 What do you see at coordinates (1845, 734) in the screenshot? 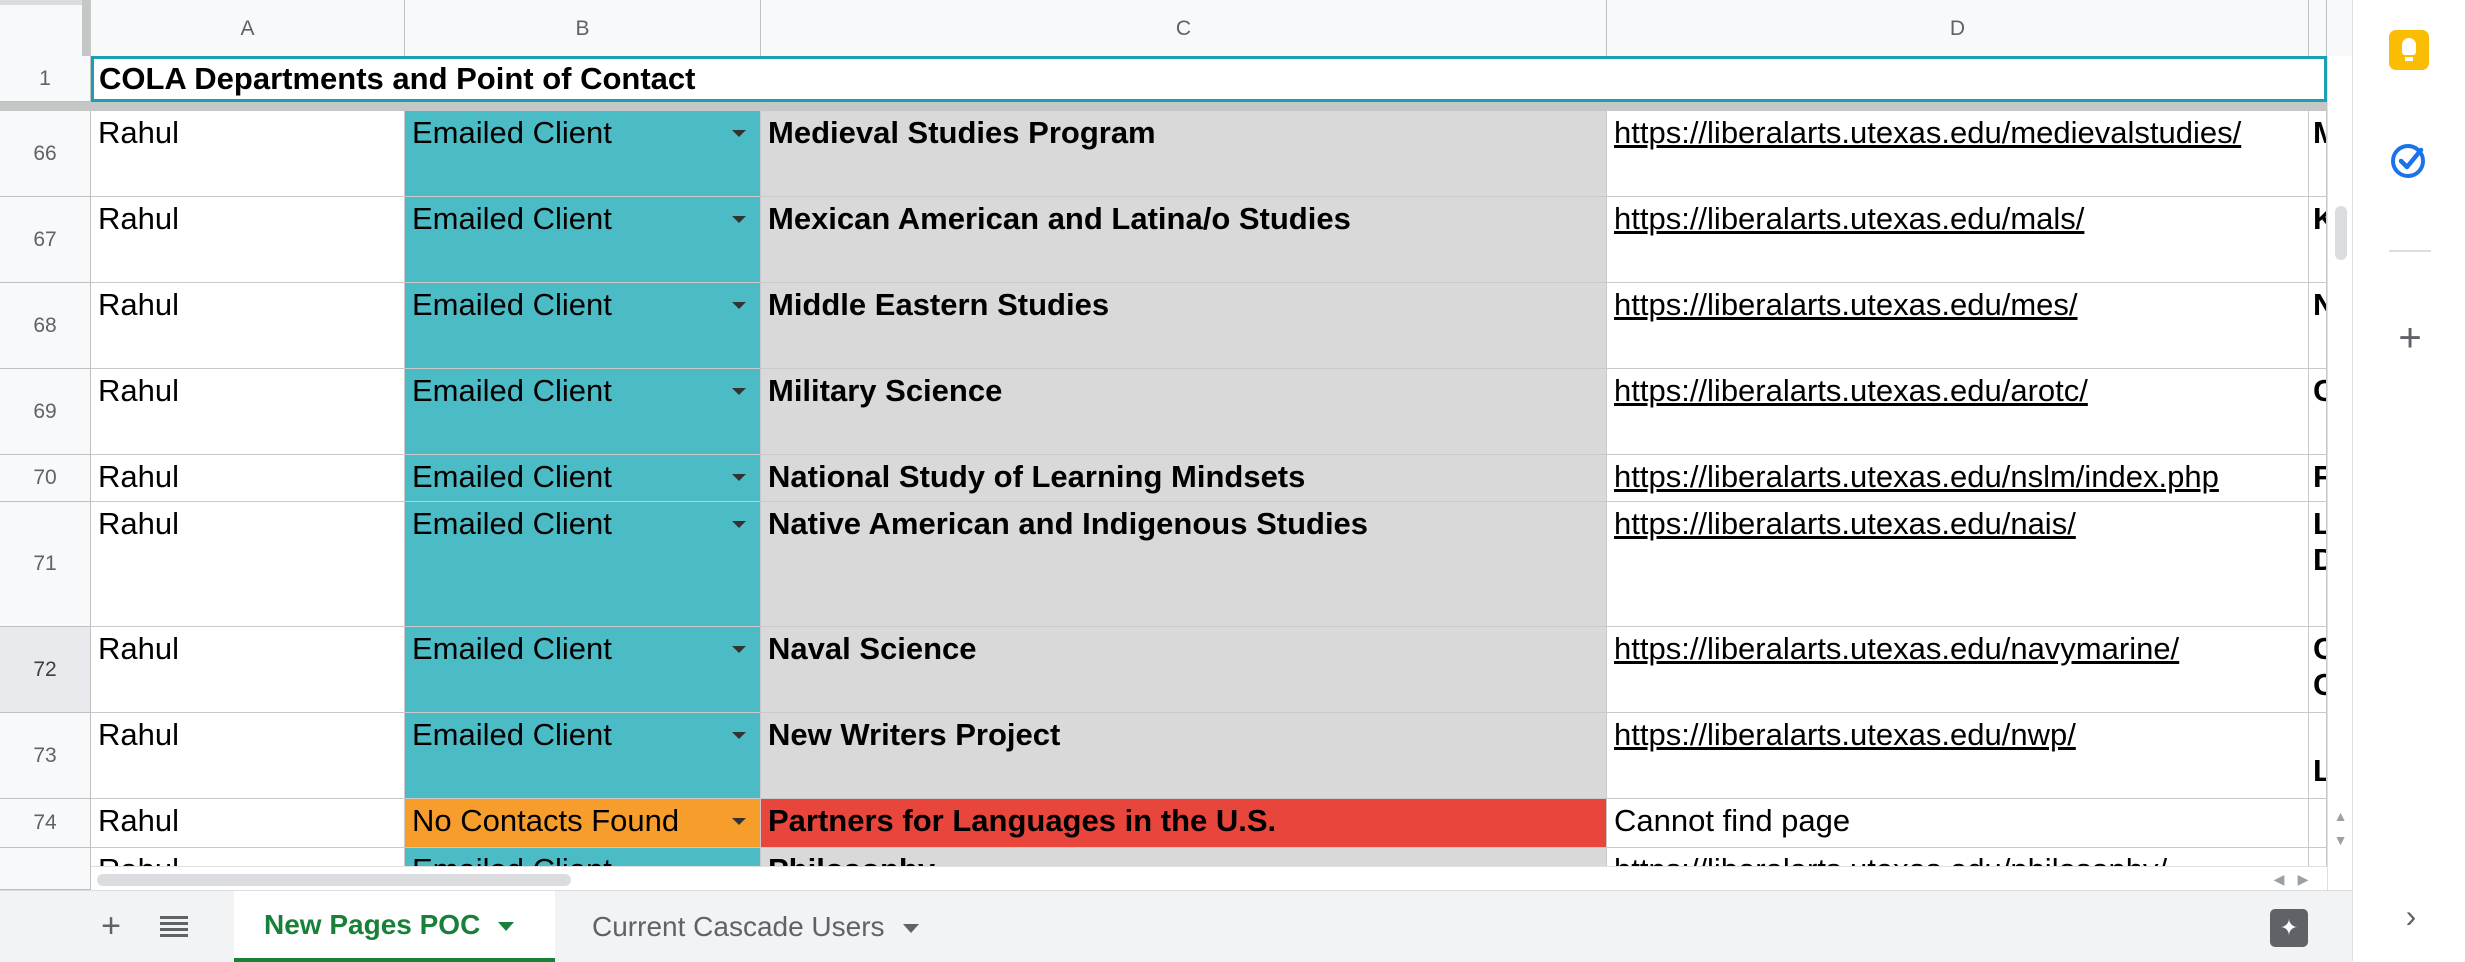
I see `department-link: https://liberalarts.utexas.edu/nwp/` at bounding box center [1845, 734].